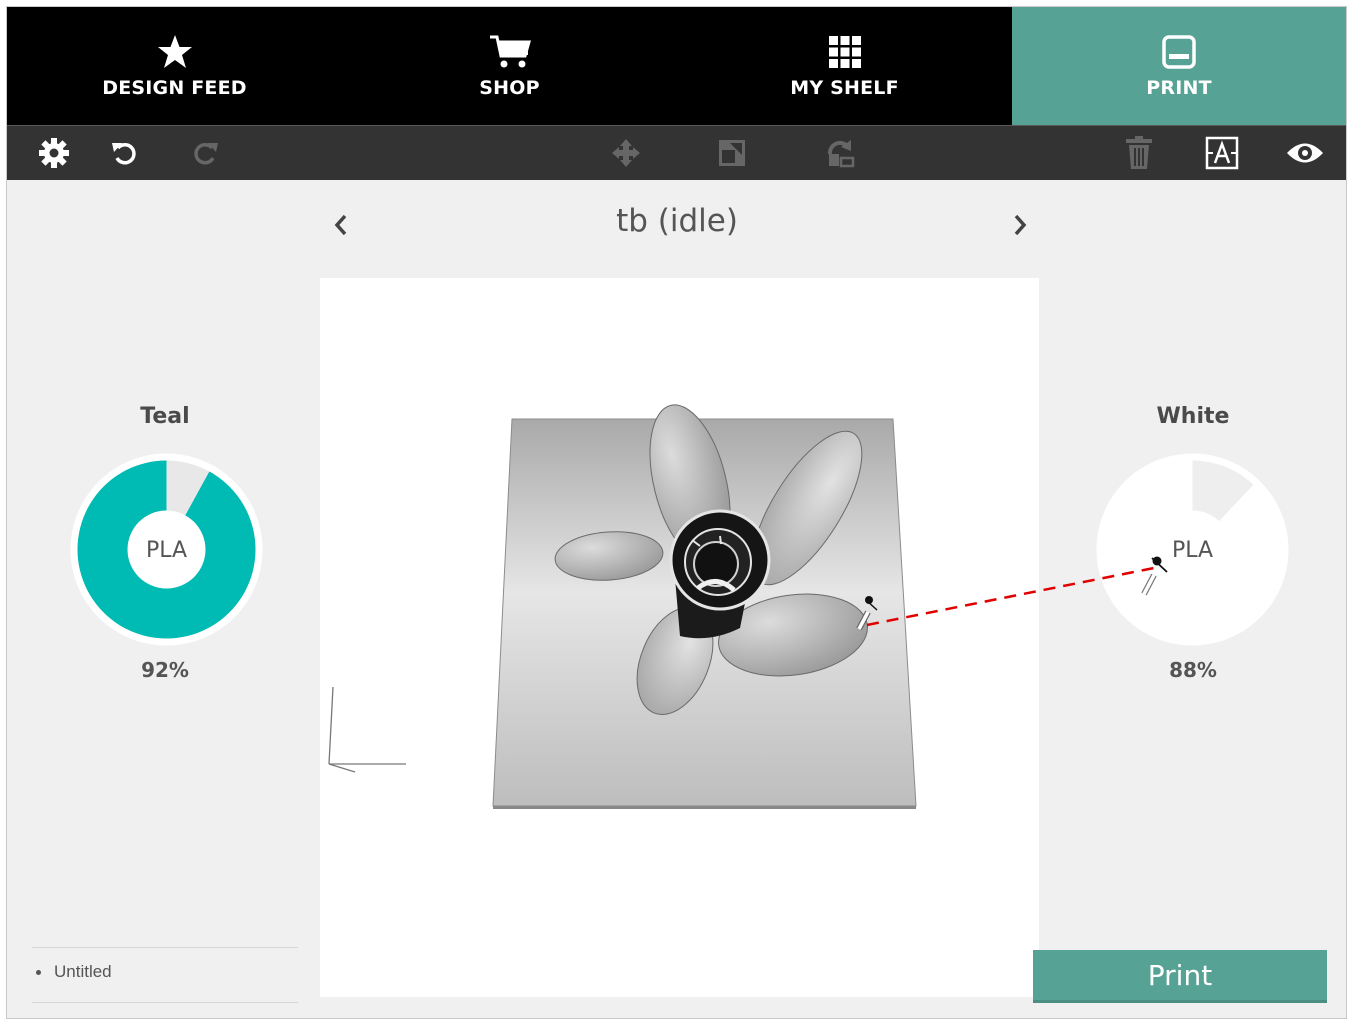  I want to click on redo-icon, so click(206, 154).